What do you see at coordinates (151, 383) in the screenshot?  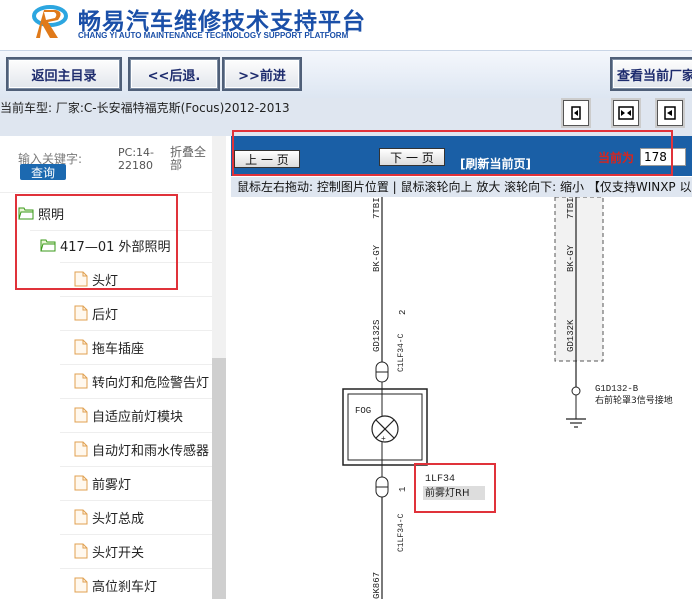 I see `tree-item-label: 转向灯和危险警告灯` at bounding box center [151, 383].